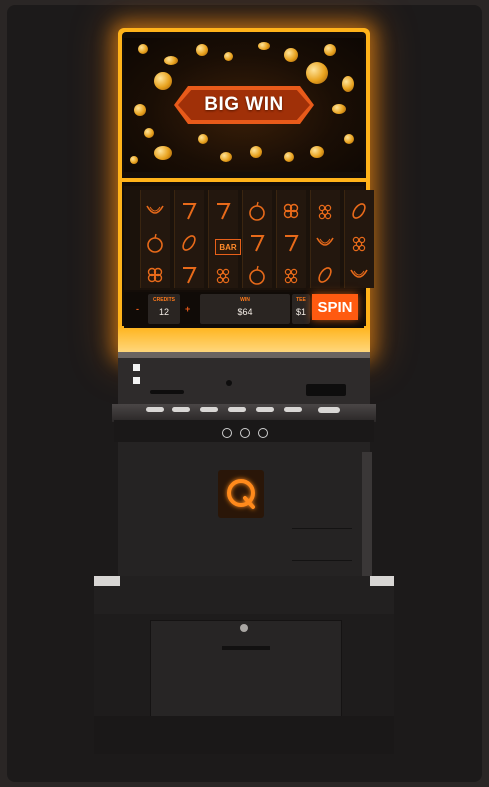  What do you see at coordinates (246, 669) in the screenshot?
I see `base-door` at bounding box center [246, 669].